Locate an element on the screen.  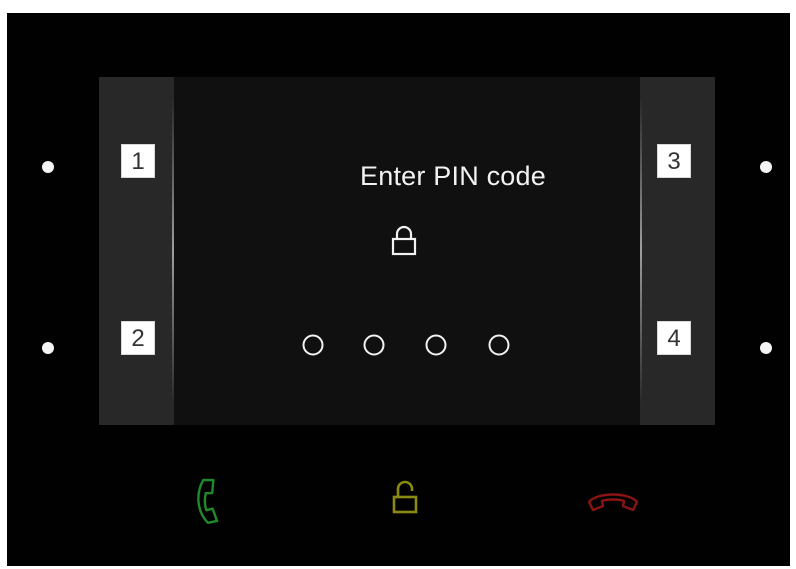
soft-key-2: 2 is located at coordinates (138, 338).